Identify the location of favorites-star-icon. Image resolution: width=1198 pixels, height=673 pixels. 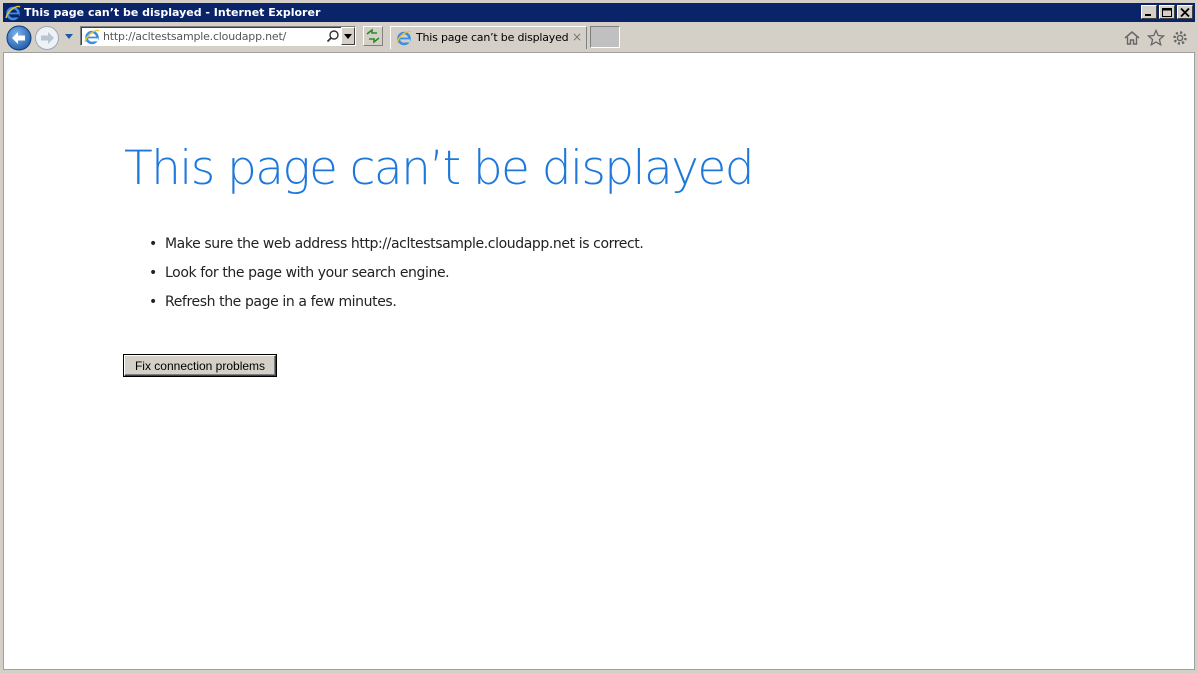
(1156, 37).